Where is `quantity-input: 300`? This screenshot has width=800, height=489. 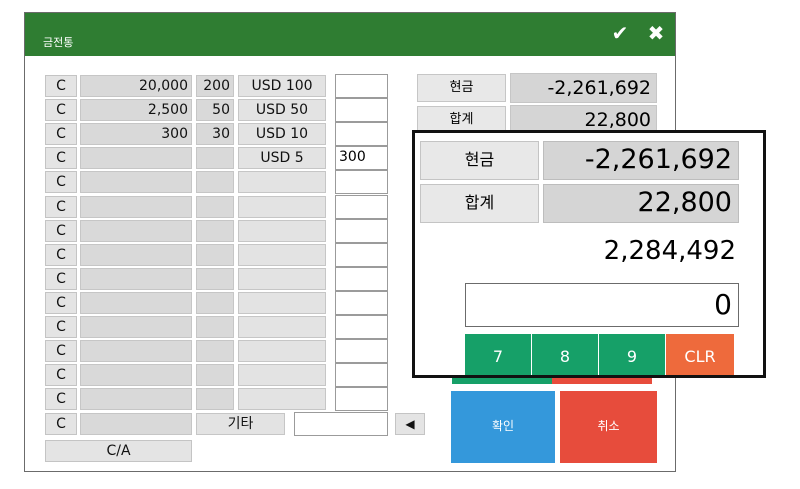 quantity-input: 300 is located at coordinates (361, 158).